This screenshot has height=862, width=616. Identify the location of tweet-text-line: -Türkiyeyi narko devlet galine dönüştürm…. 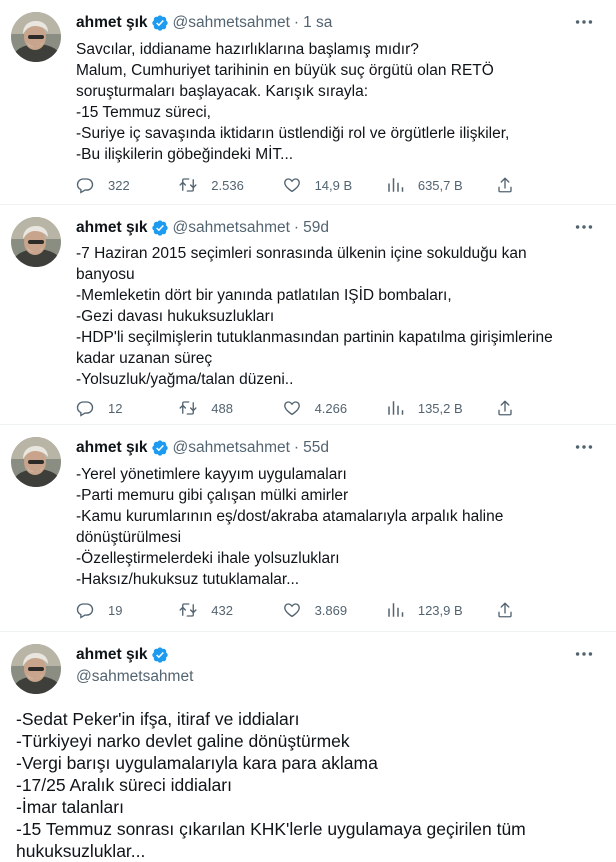
(183, 741).